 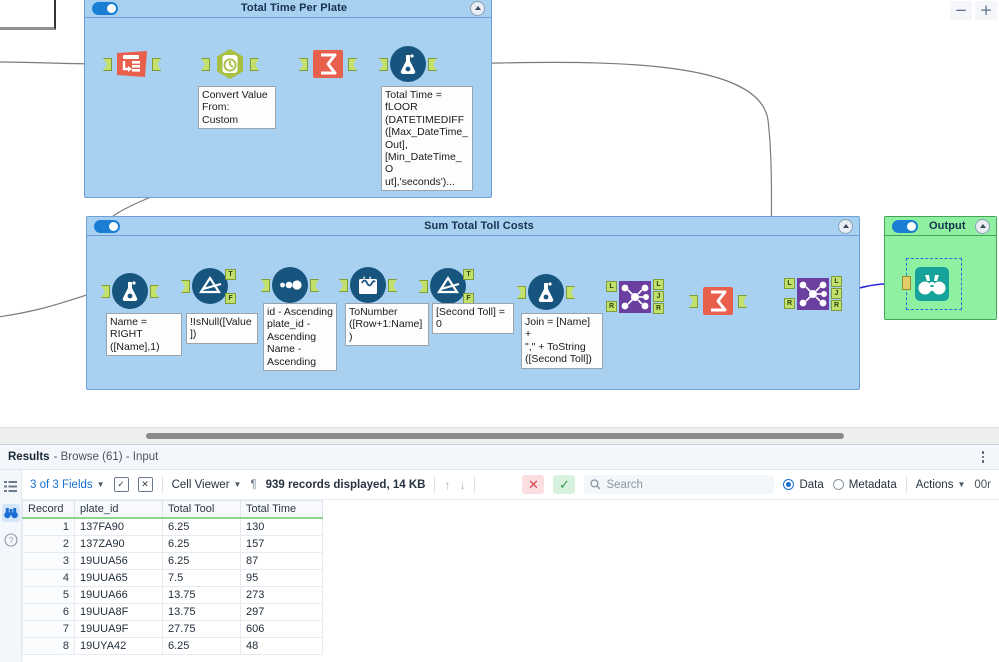 I want to click on zoom-controls: − +, so click(x=973, y=10).